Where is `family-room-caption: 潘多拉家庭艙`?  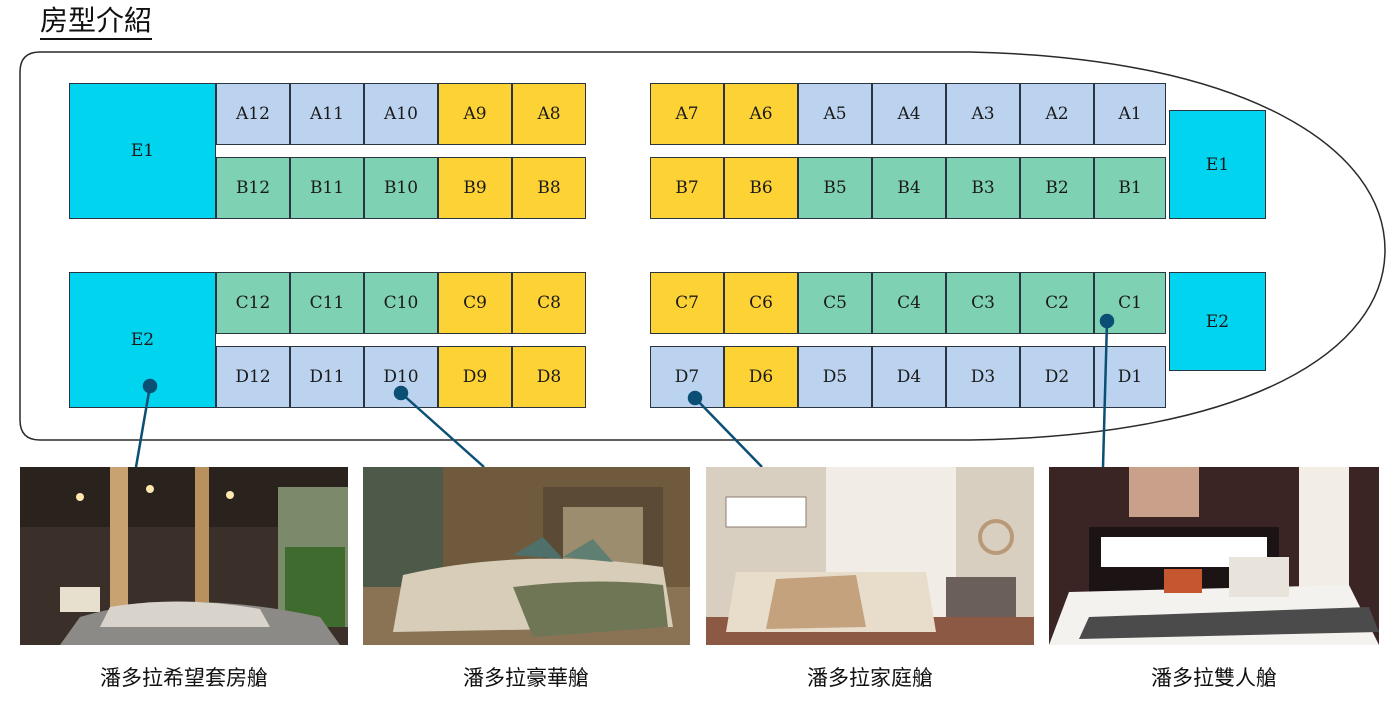 family-room-caption: 潘多拉家庭艙 is located at coordinates (870, 678).